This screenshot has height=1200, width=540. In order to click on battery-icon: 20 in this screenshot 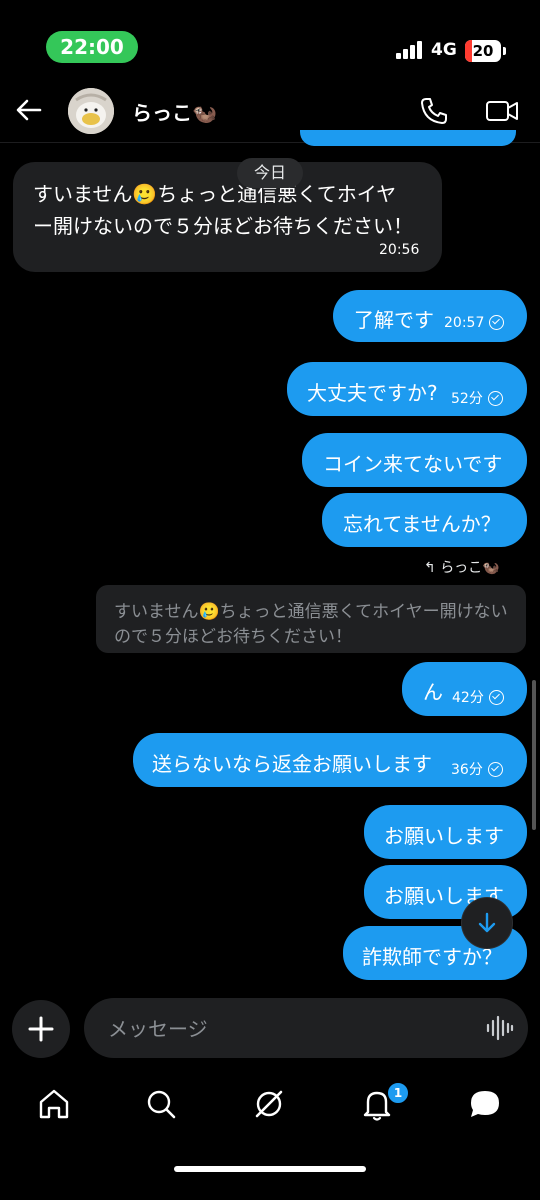, I will do `click(483, 51)`.